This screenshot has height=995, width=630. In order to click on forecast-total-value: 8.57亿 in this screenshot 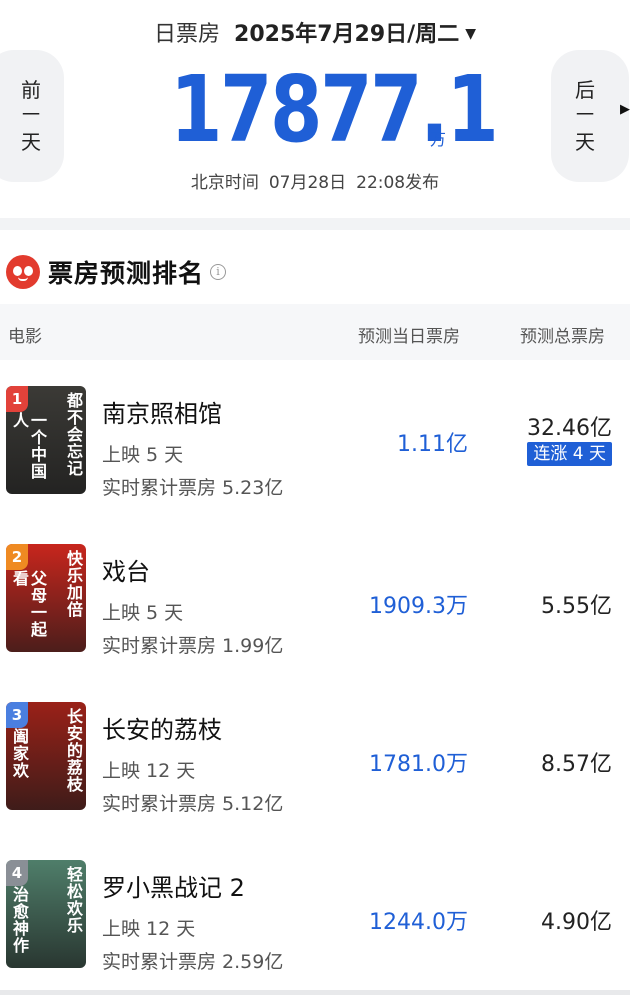, I will do `click(576, 764)`.